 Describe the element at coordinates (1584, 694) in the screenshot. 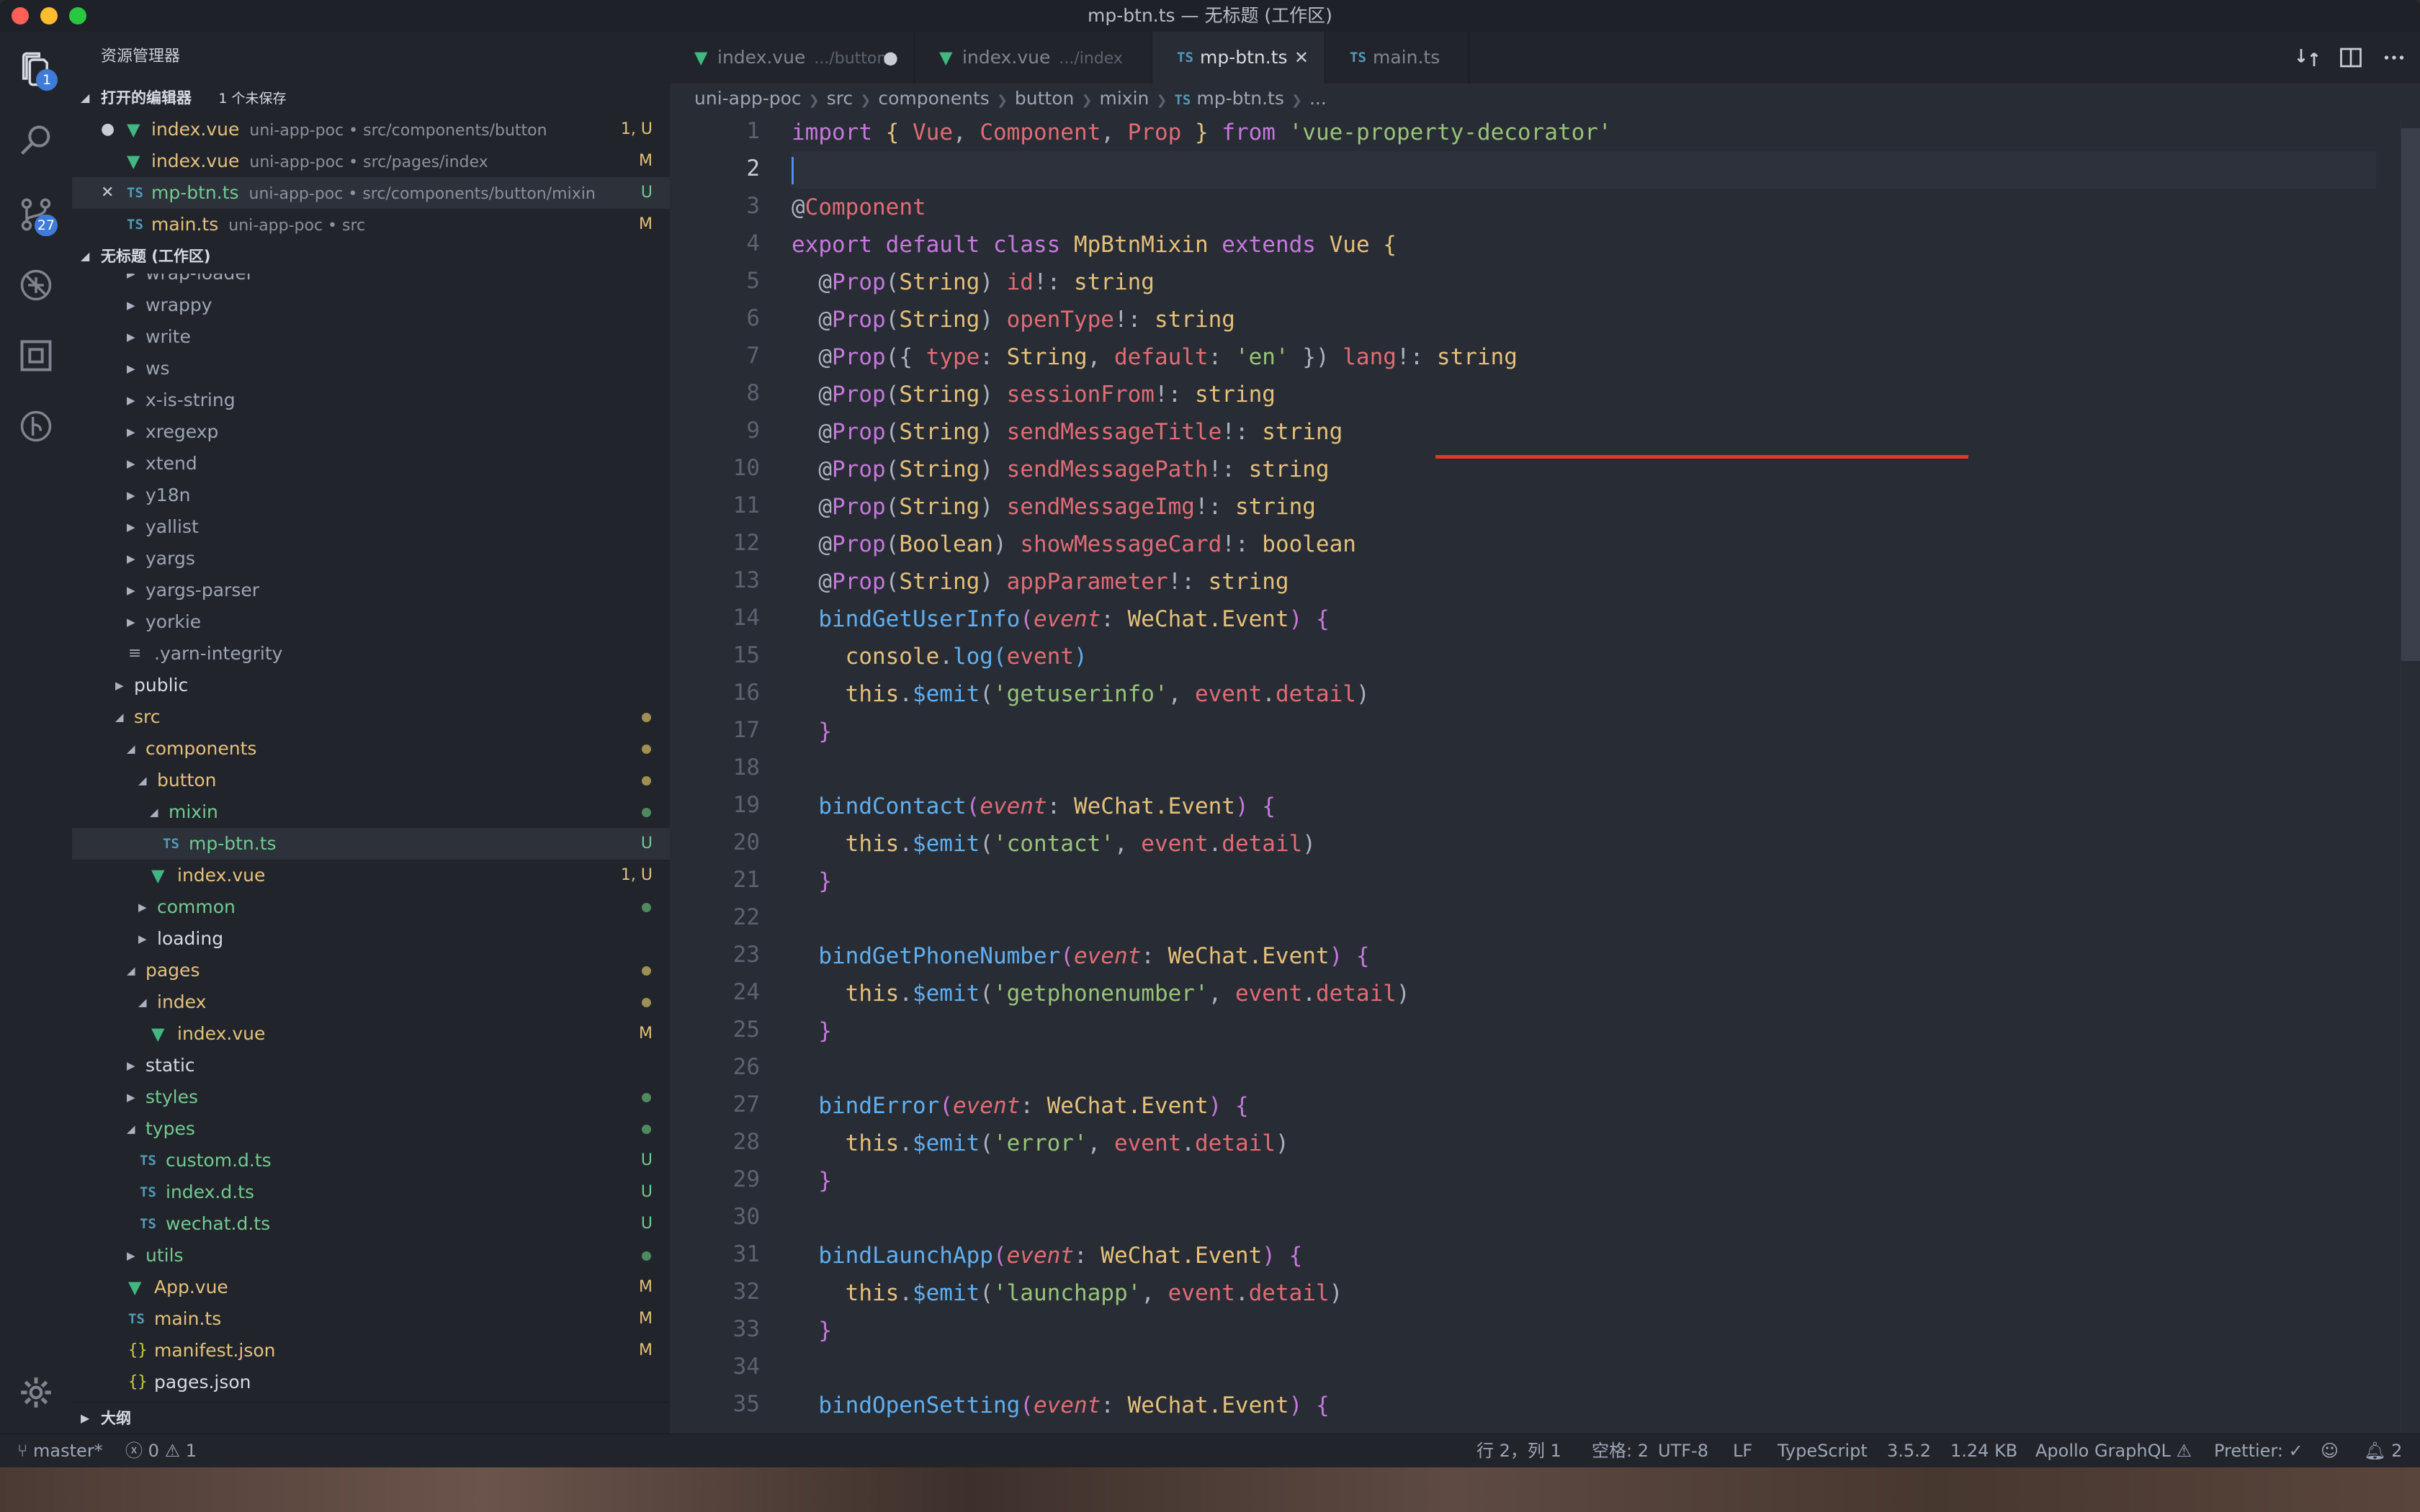

I see `code-line: this.$emit('getuserinfo', event.detail)` at that location.